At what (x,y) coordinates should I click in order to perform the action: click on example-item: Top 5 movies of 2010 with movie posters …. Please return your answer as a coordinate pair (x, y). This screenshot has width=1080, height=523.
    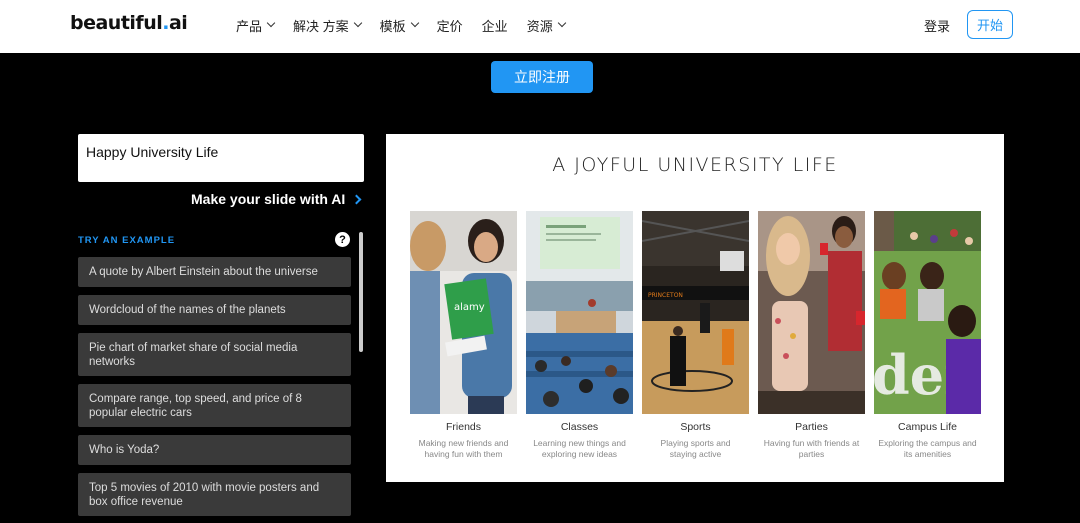
    Looking at the image, I should click on (214, 494).